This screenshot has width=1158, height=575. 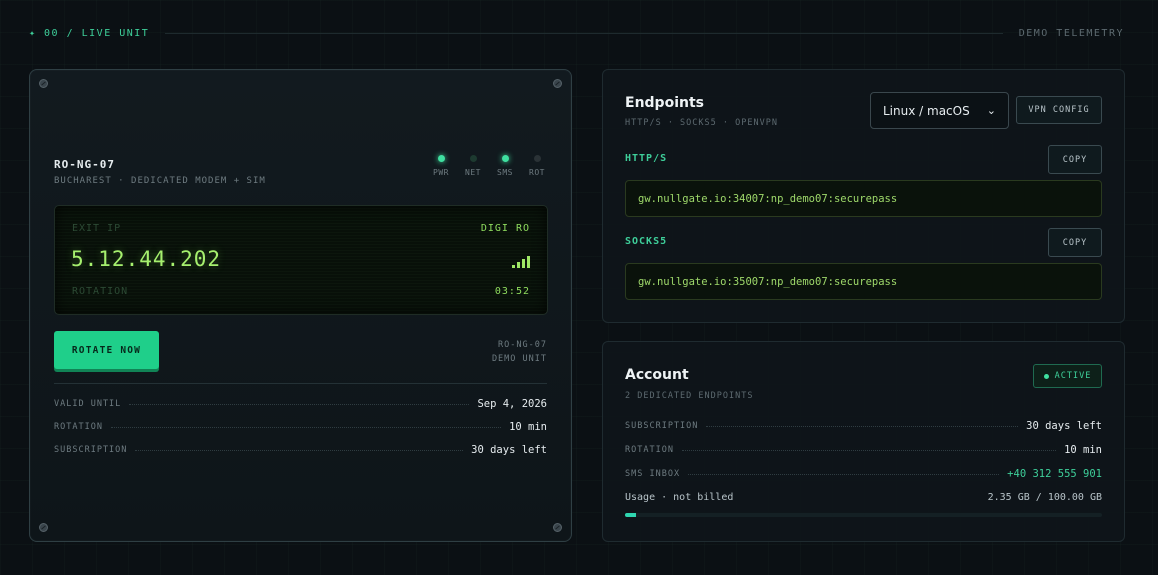 I want to click on status-leds: PWR NET SMS ROT, so click(x=489, y=166).